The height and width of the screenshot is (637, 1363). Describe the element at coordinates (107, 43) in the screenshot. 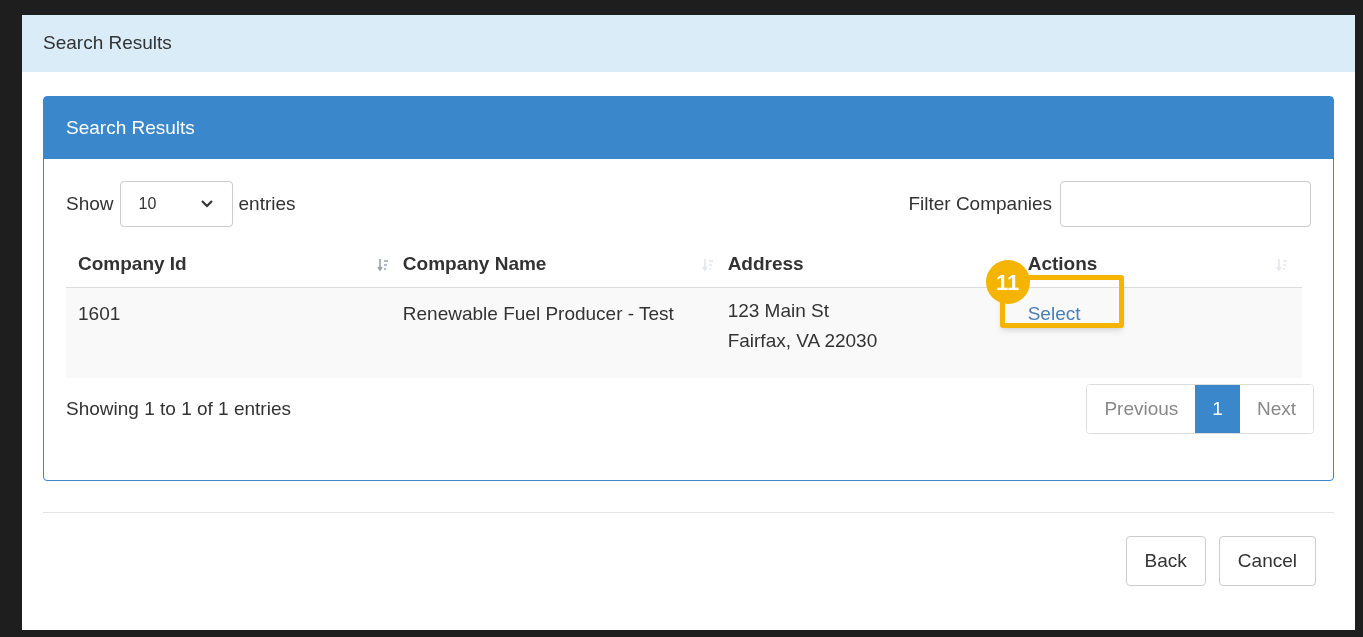

I see `dialog-title: Search Results` at that location.